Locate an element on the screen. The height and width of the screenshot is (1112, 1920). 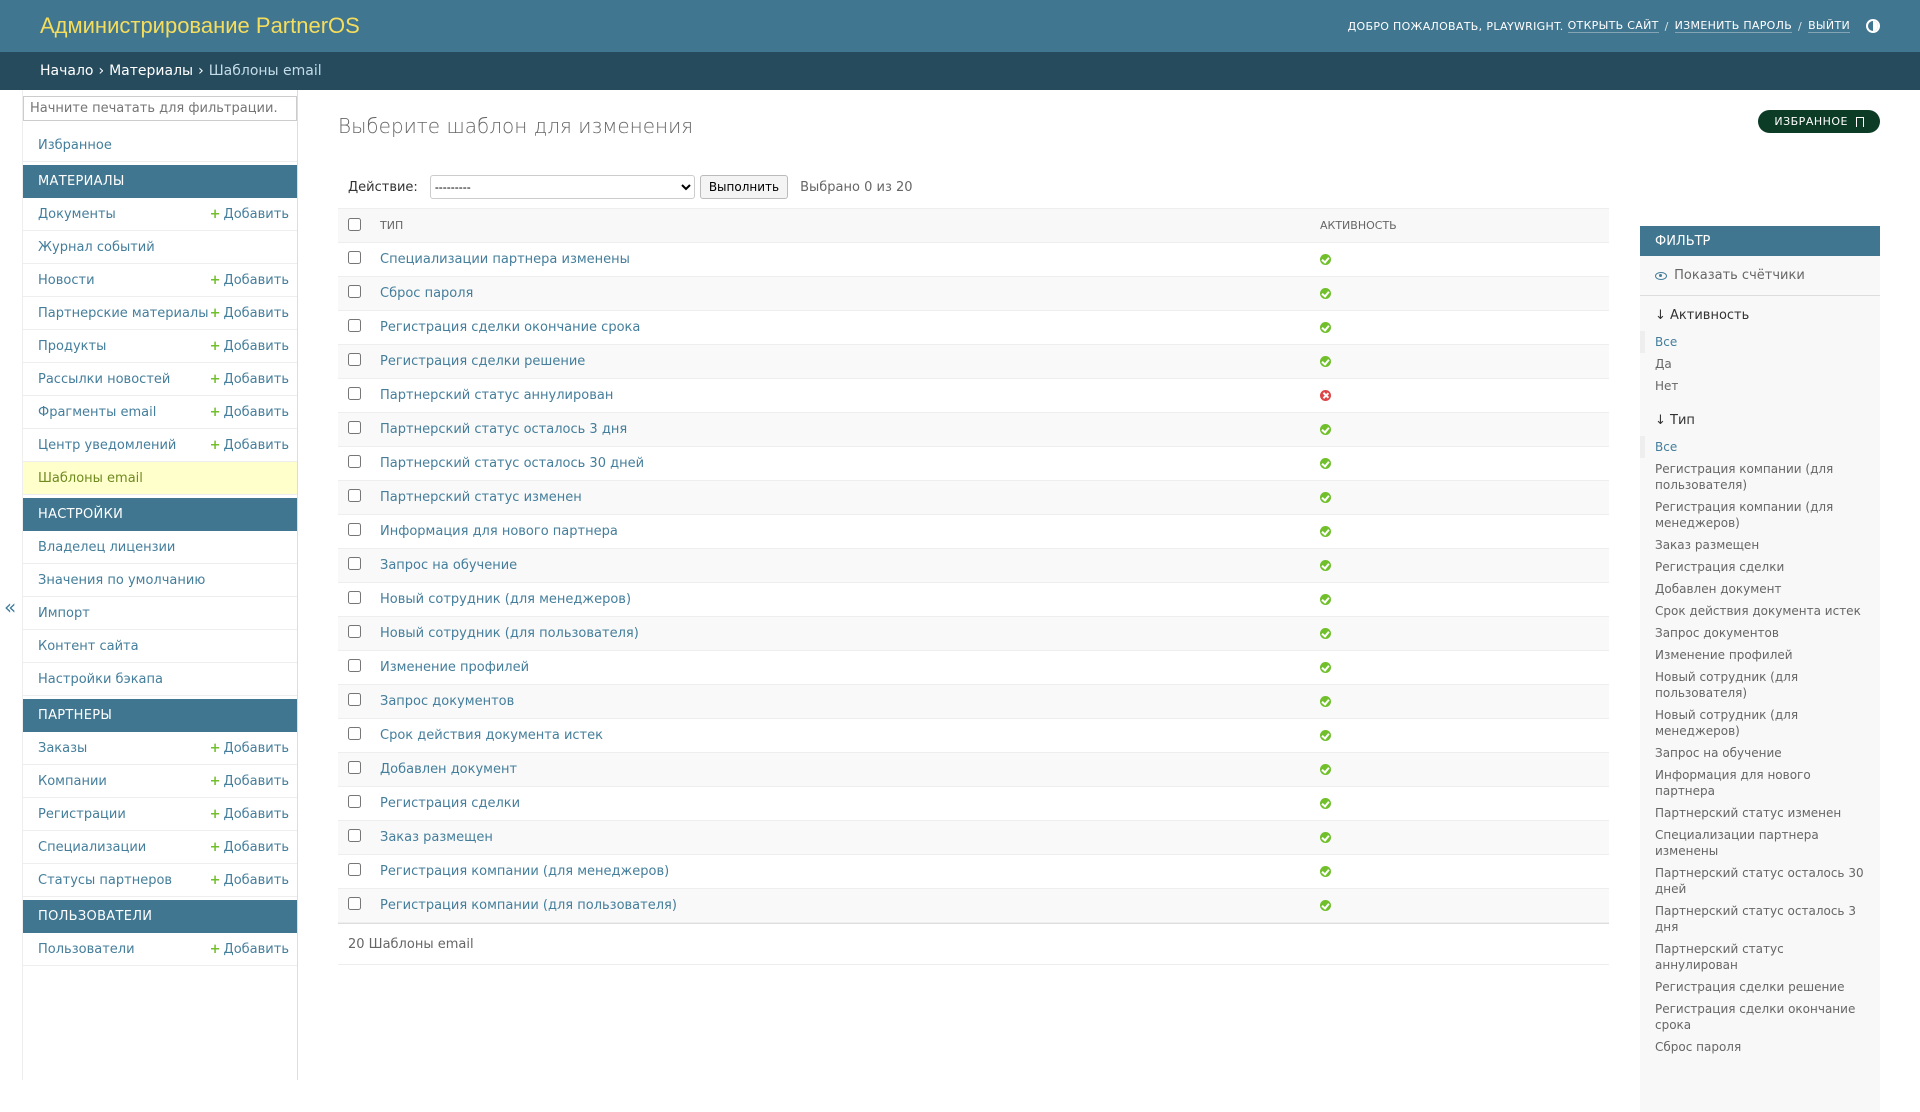
sidebar-item: Настройки бэкапа is located at coordinates (160, 679).